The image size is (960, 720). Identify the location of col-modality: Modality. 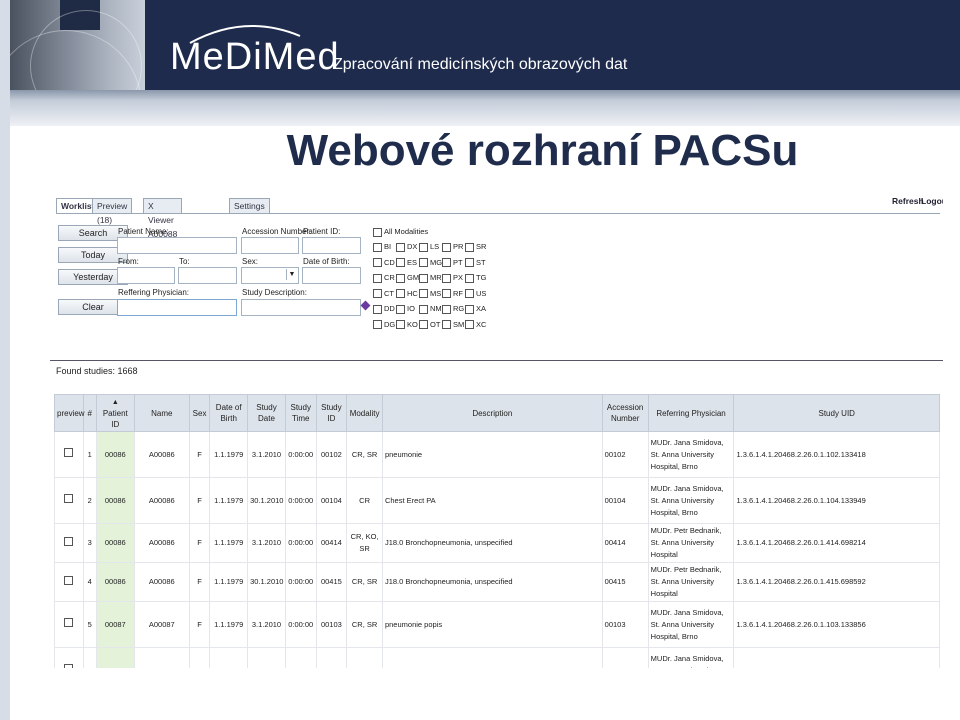
(364, 413).